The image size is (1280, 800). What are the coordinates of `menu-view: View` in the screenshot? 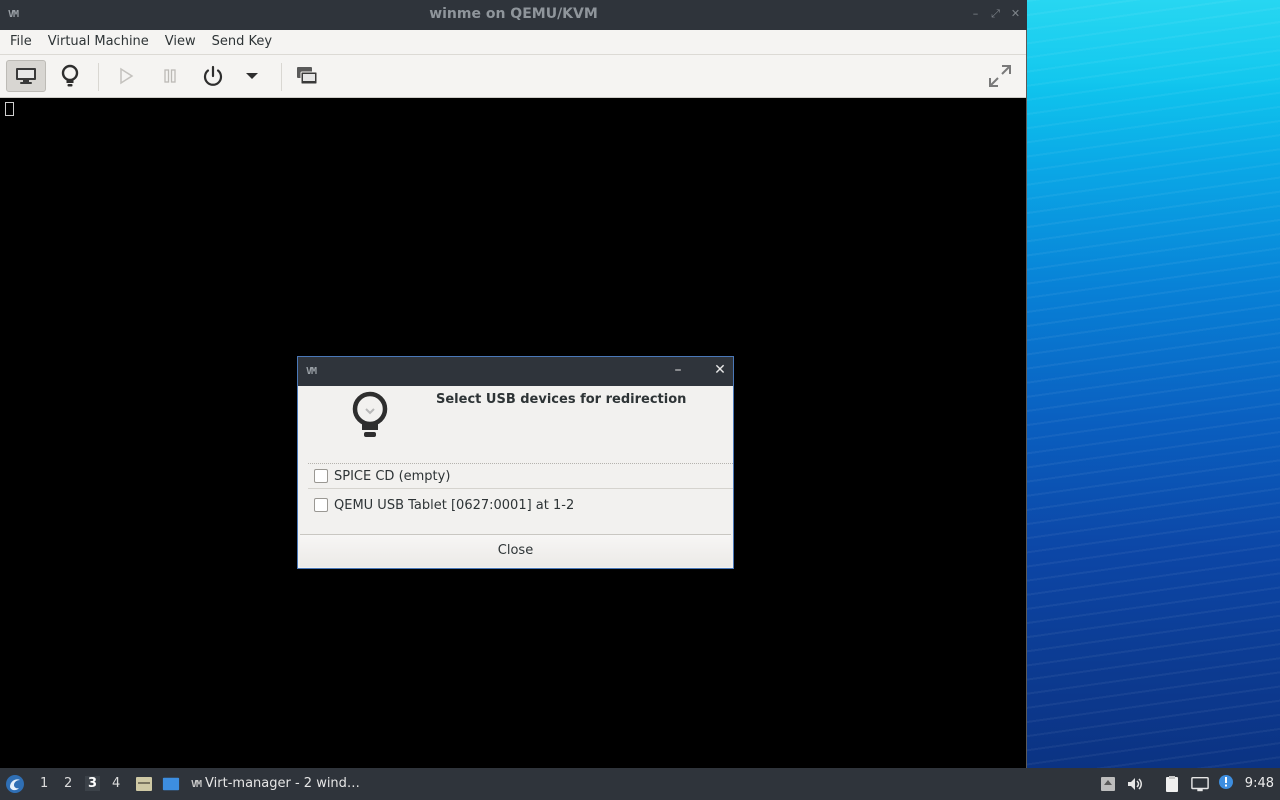 It's located at (180, 42).